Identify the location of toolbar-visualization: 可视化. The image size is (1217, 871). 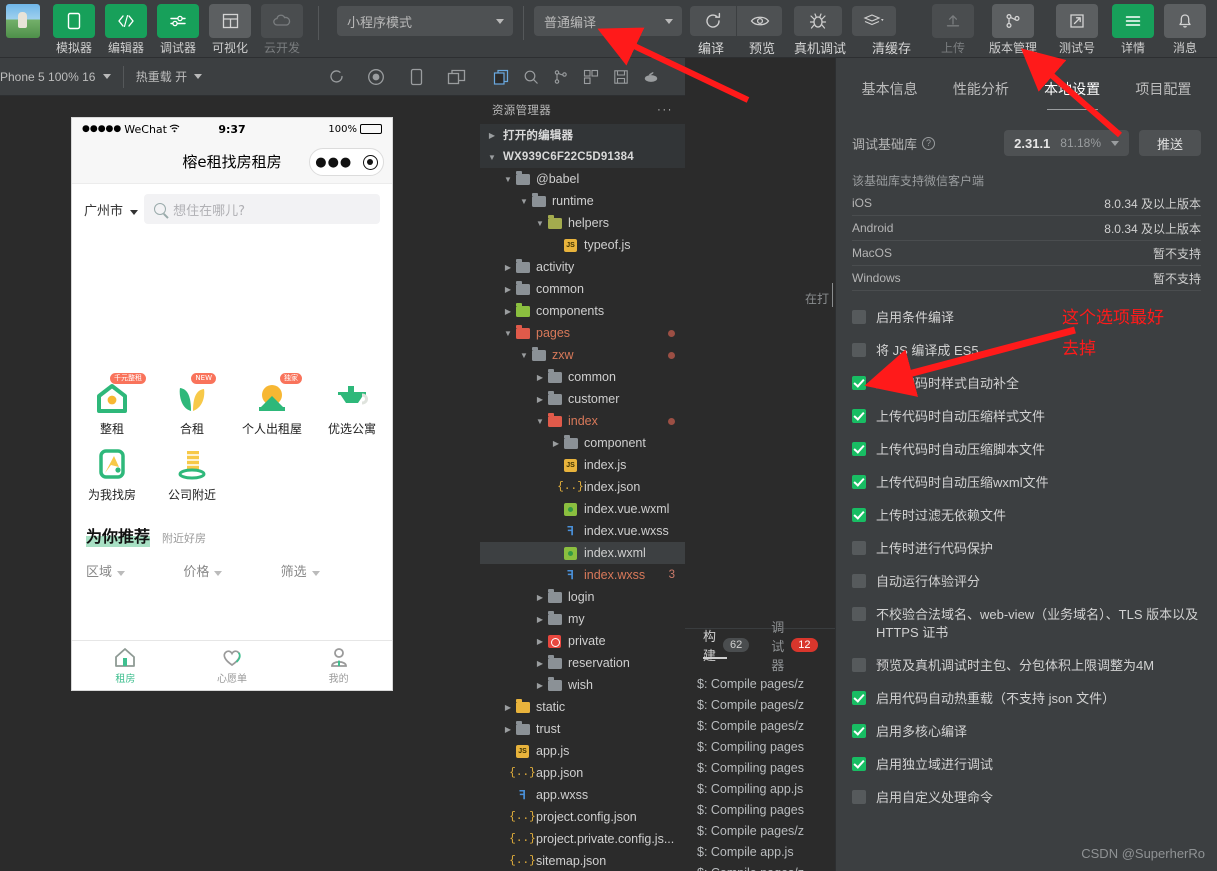
(230, 27).